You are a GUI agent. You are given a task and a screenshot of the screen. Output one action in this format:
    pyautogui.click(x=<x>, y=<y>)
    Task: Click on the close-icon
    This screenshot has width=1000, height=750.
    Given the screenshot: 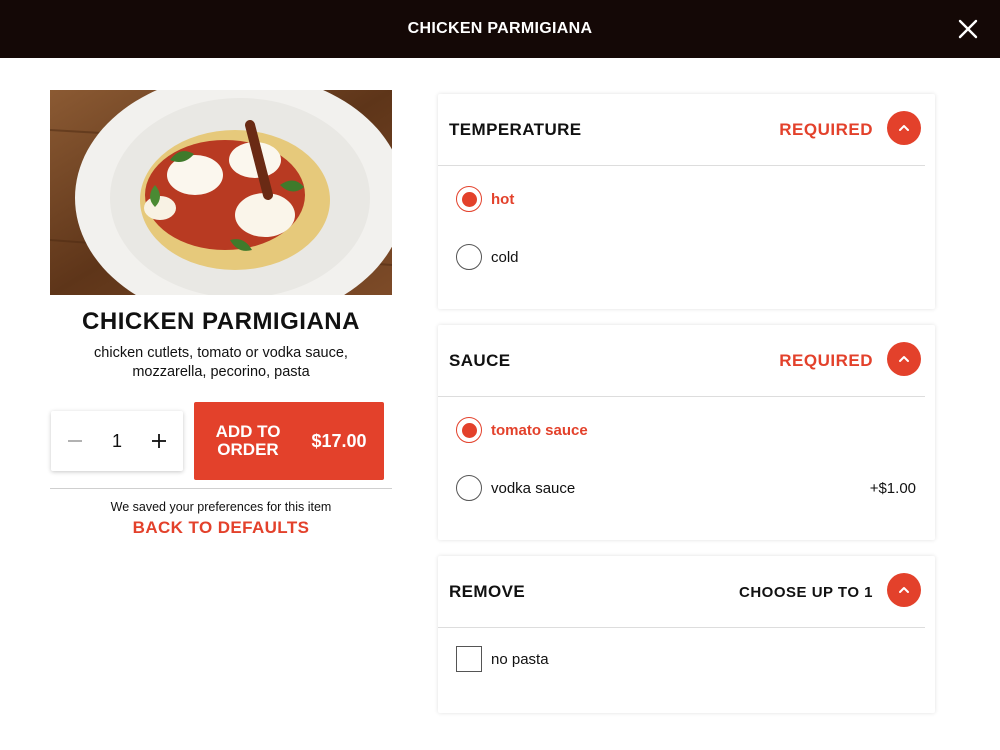 What is the action you would take?
    pyautogui.click(x=968, y=29)
    